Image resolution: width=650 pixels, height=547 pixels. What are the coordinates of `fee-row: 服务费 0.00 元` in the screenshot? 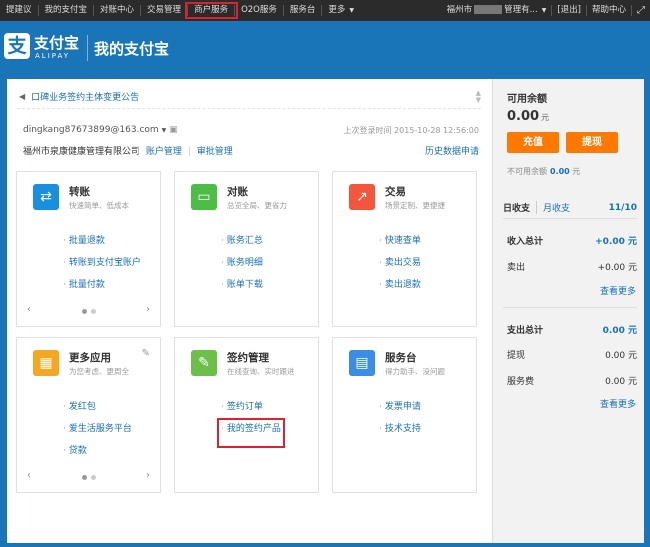 It's located at (572, 380).